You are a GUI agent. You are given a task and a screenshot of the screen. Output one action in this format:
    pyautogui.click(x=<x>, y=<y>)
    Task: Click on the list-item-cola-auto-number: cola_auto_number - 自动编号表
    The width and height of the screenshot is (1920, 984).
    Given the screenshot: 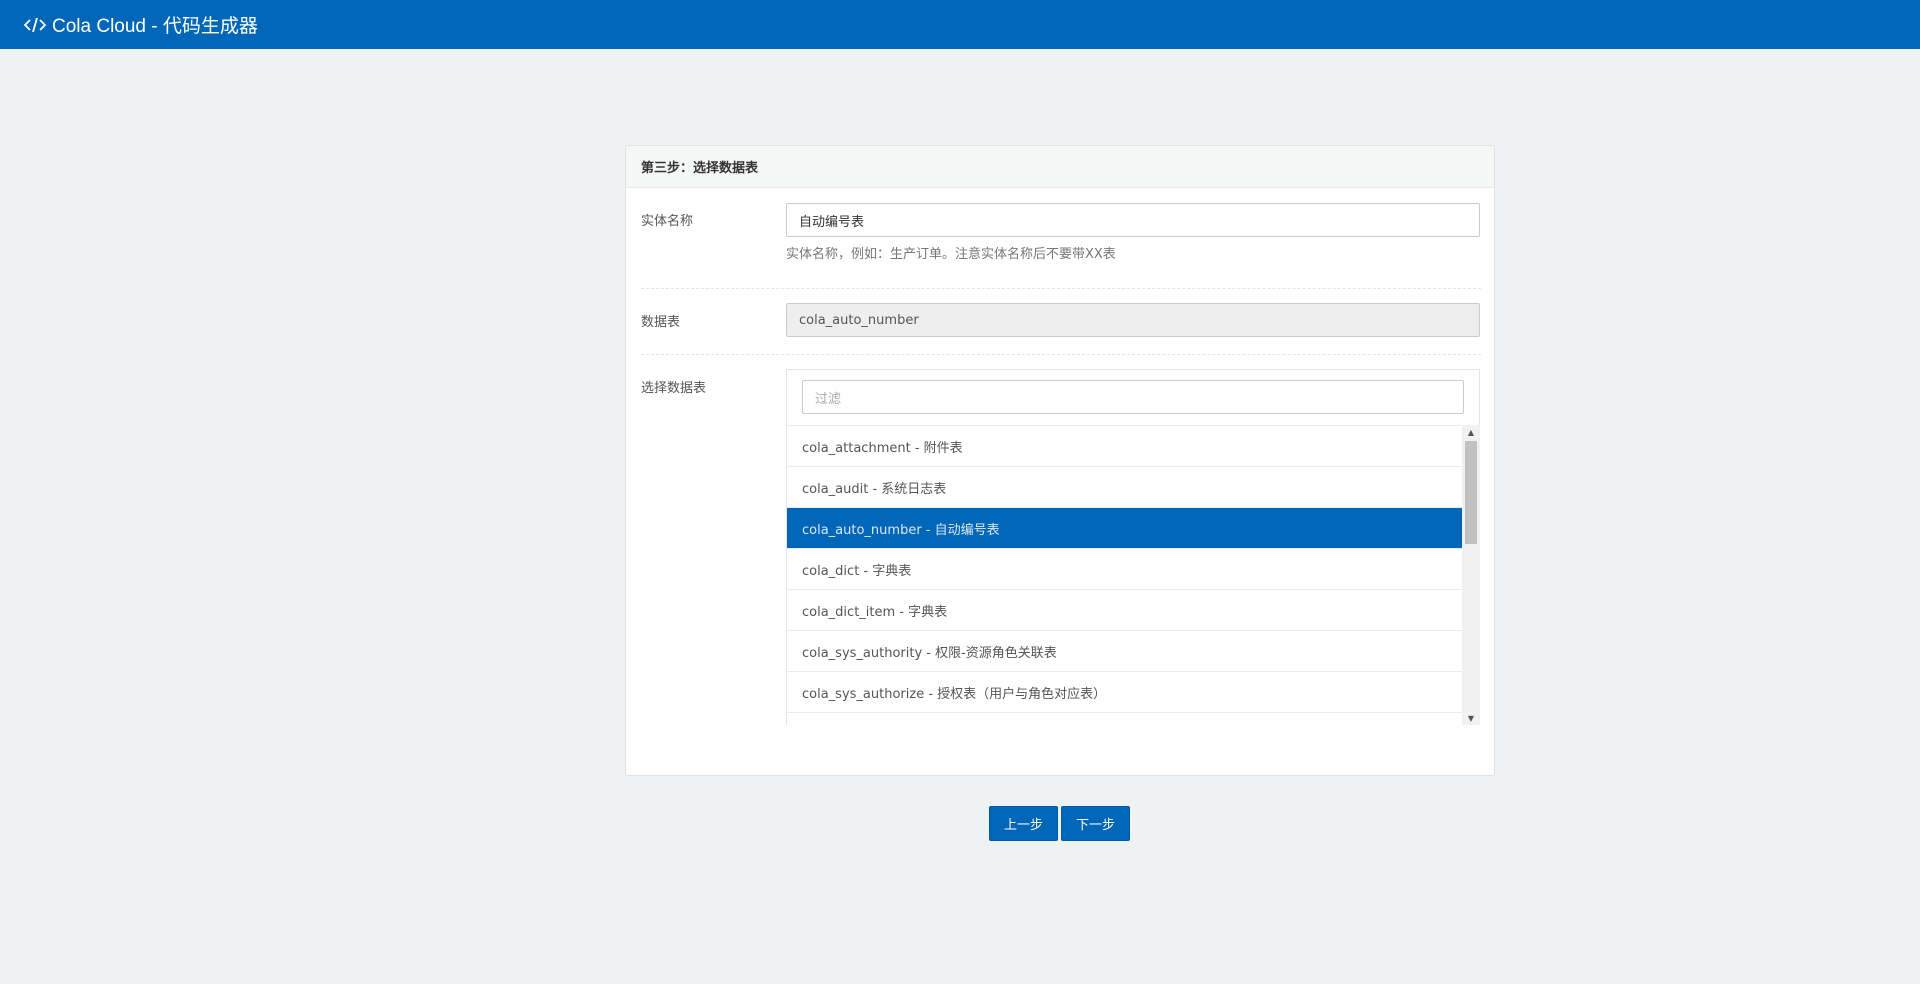 What is the action you would take?
    pyautogui.click(x=1124, y=527)
    